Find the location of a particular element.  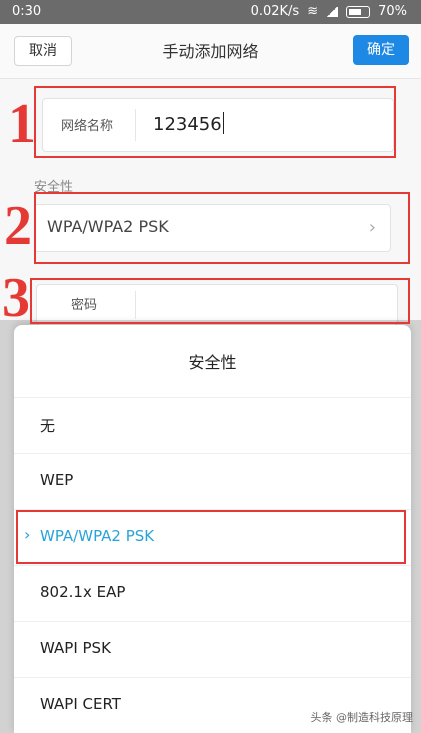

security-section-label: 安全性 is located at coordinates (54, 187).